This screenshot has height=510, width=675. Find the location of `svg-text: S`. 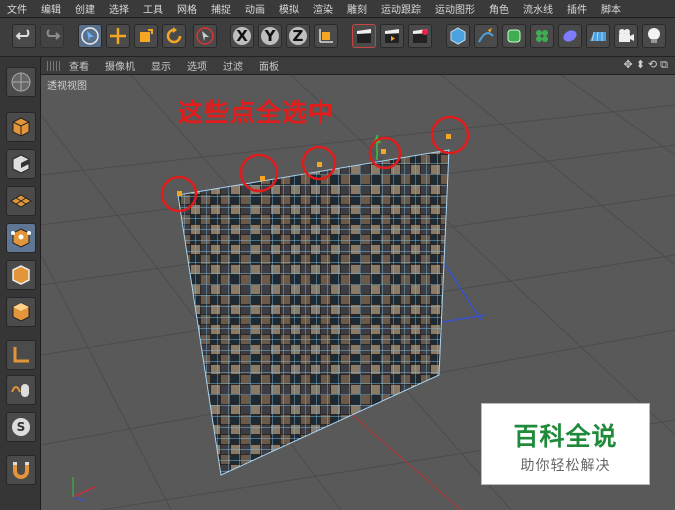

svg-text: S is located at coordinates (21, 427).